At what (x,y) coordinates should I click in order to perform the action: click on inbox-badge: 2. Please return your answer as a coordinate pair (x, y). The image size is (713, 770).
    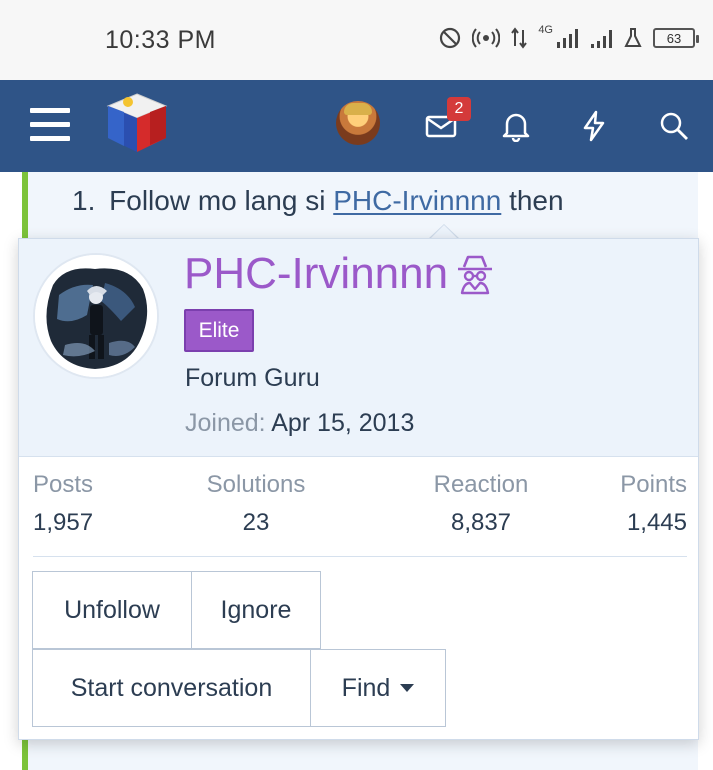
    Looking at the image, I should click on (459, 109).